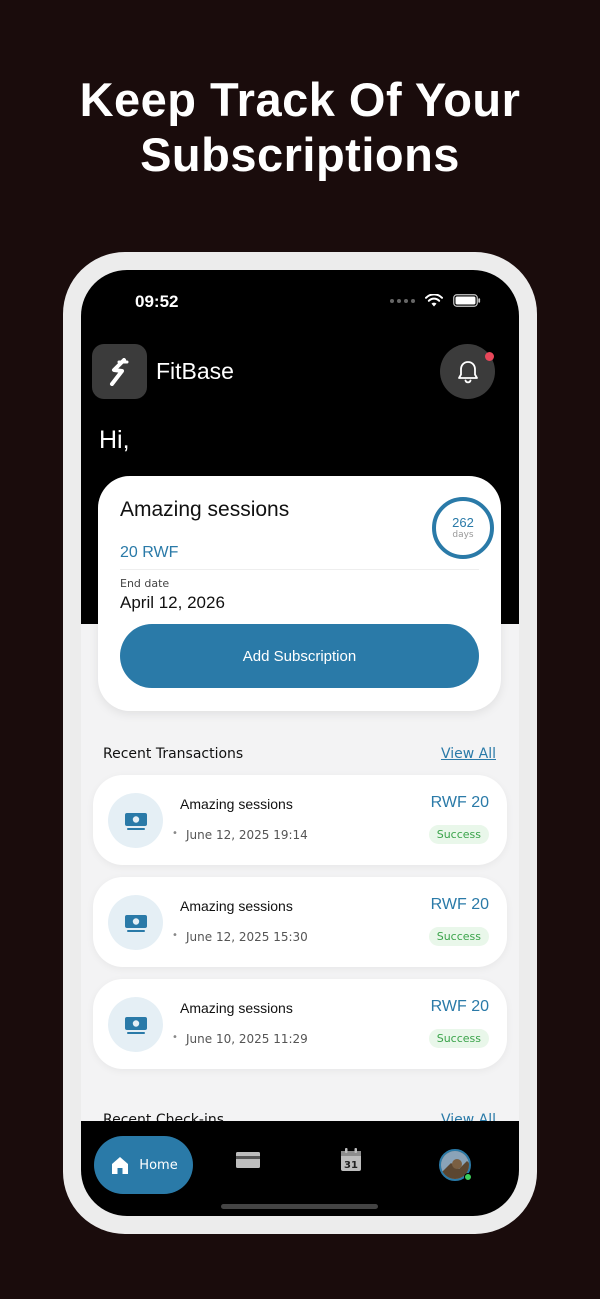 The height and width of the screenshot is (1299, 600). What do you see at coordinates (467, 371) in the screenshot?
I see `bell-icon` at bounding box center [467, 371].